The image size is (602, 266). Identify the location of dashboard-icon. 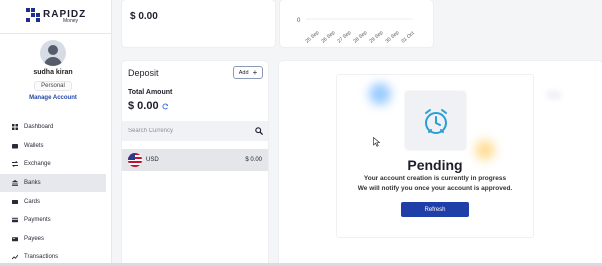
(15, 127).